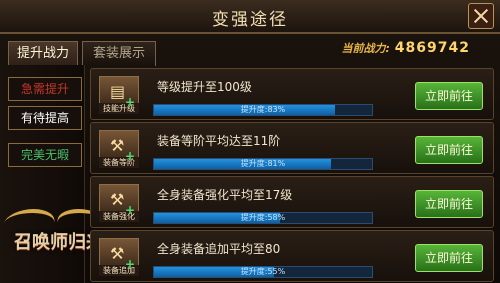 This screenshot has height=283, width=500. Describe the element at coordinates (219, 249) in the screenshot. I see `upgrade-task: 全身装备追加平均至80` at that location.